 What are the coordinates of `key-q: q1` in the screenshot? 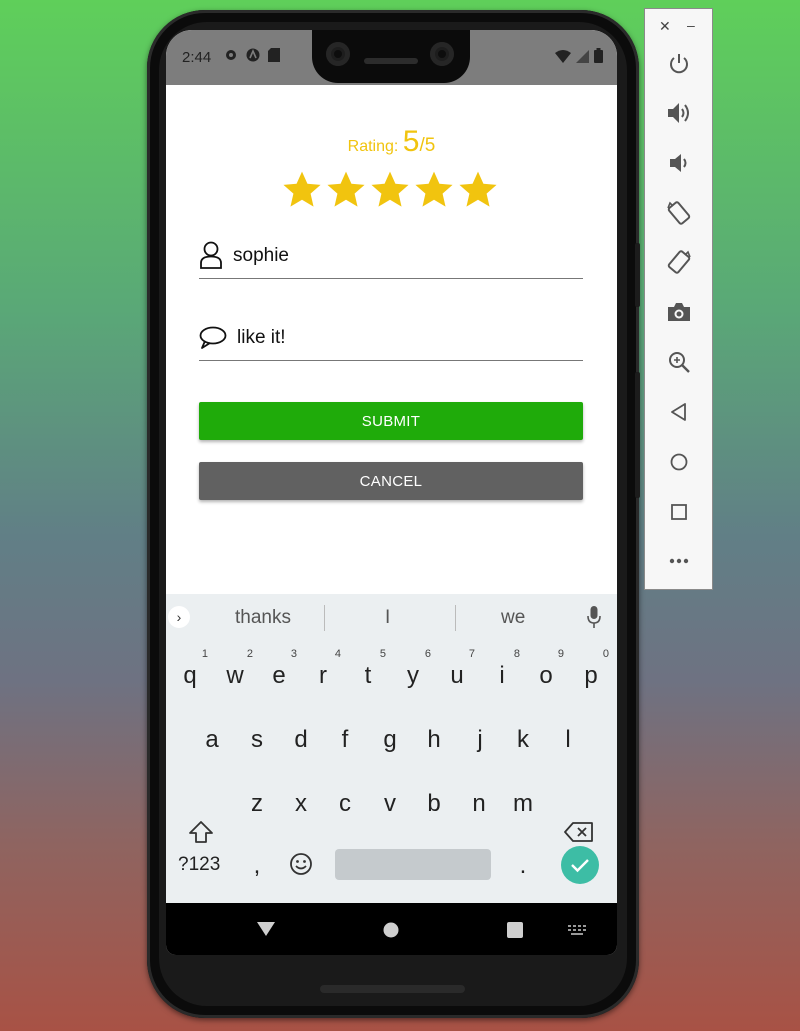 It's located at (190, 669).